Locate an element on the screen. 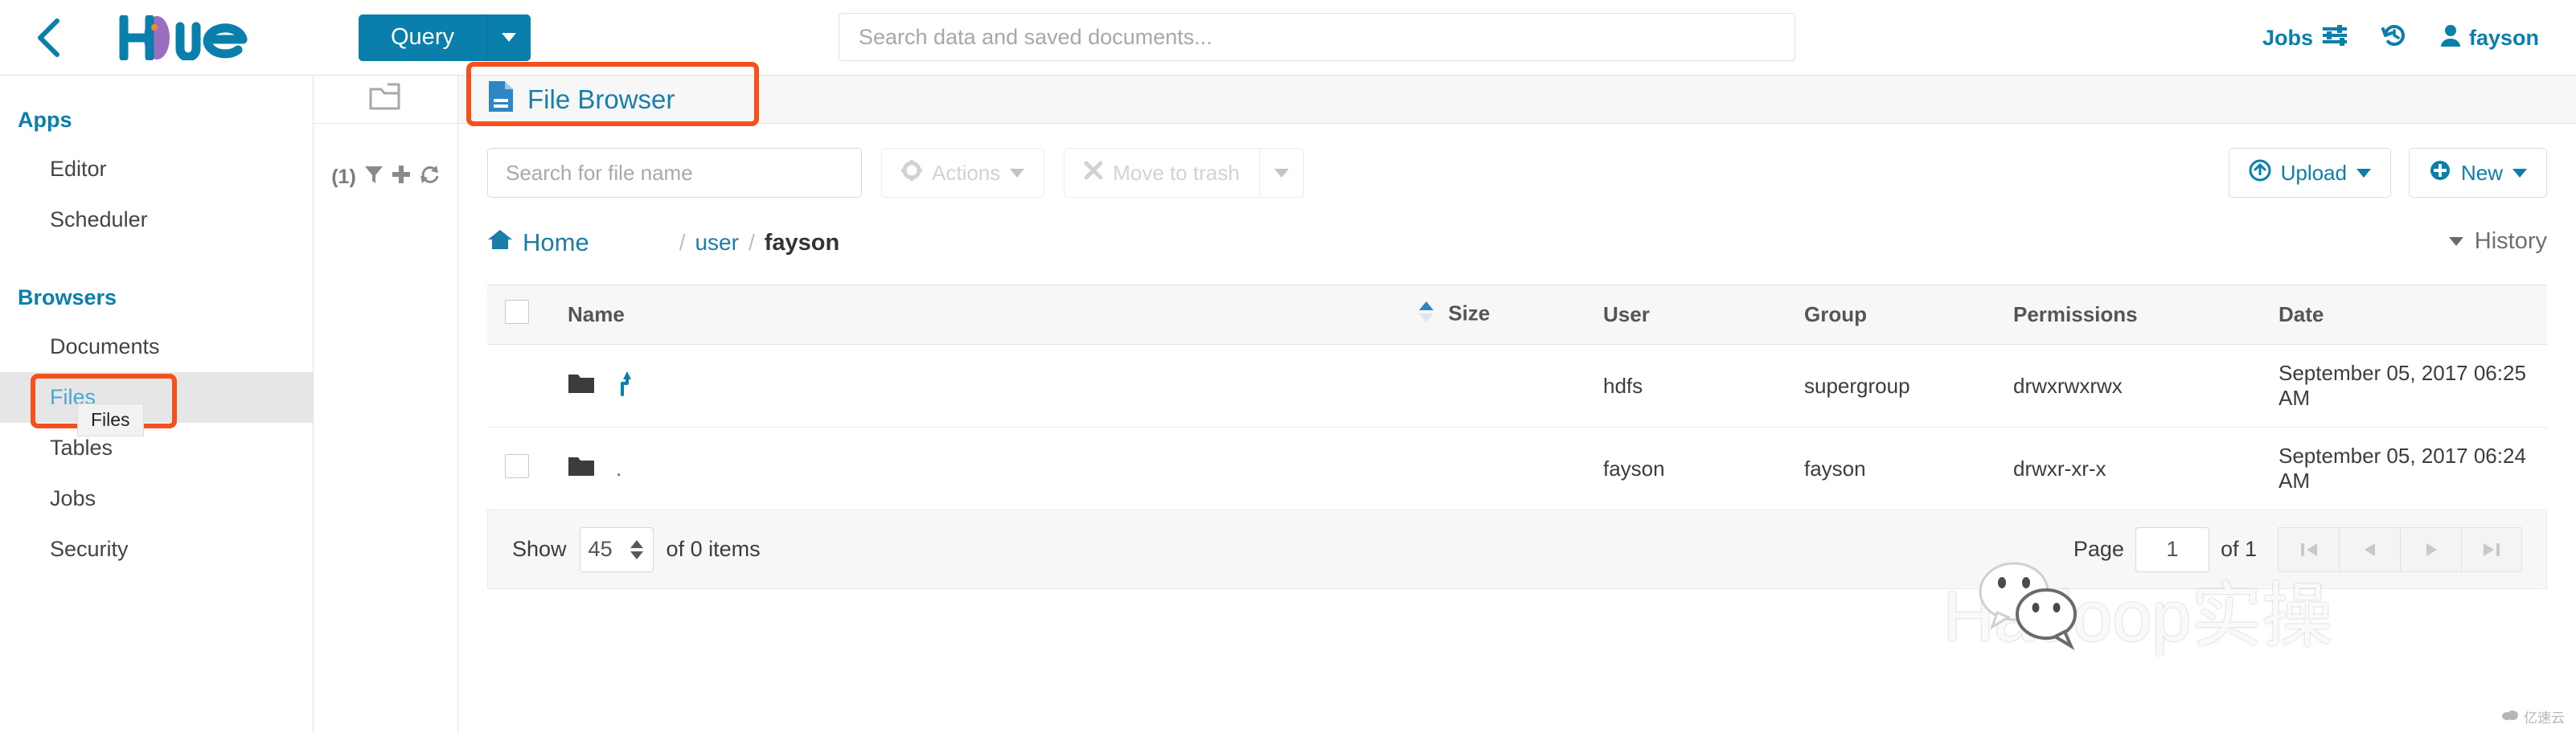 The width and height of the screenshot is (2576, 733). refresh-icon is located at coordinates (430, 177).